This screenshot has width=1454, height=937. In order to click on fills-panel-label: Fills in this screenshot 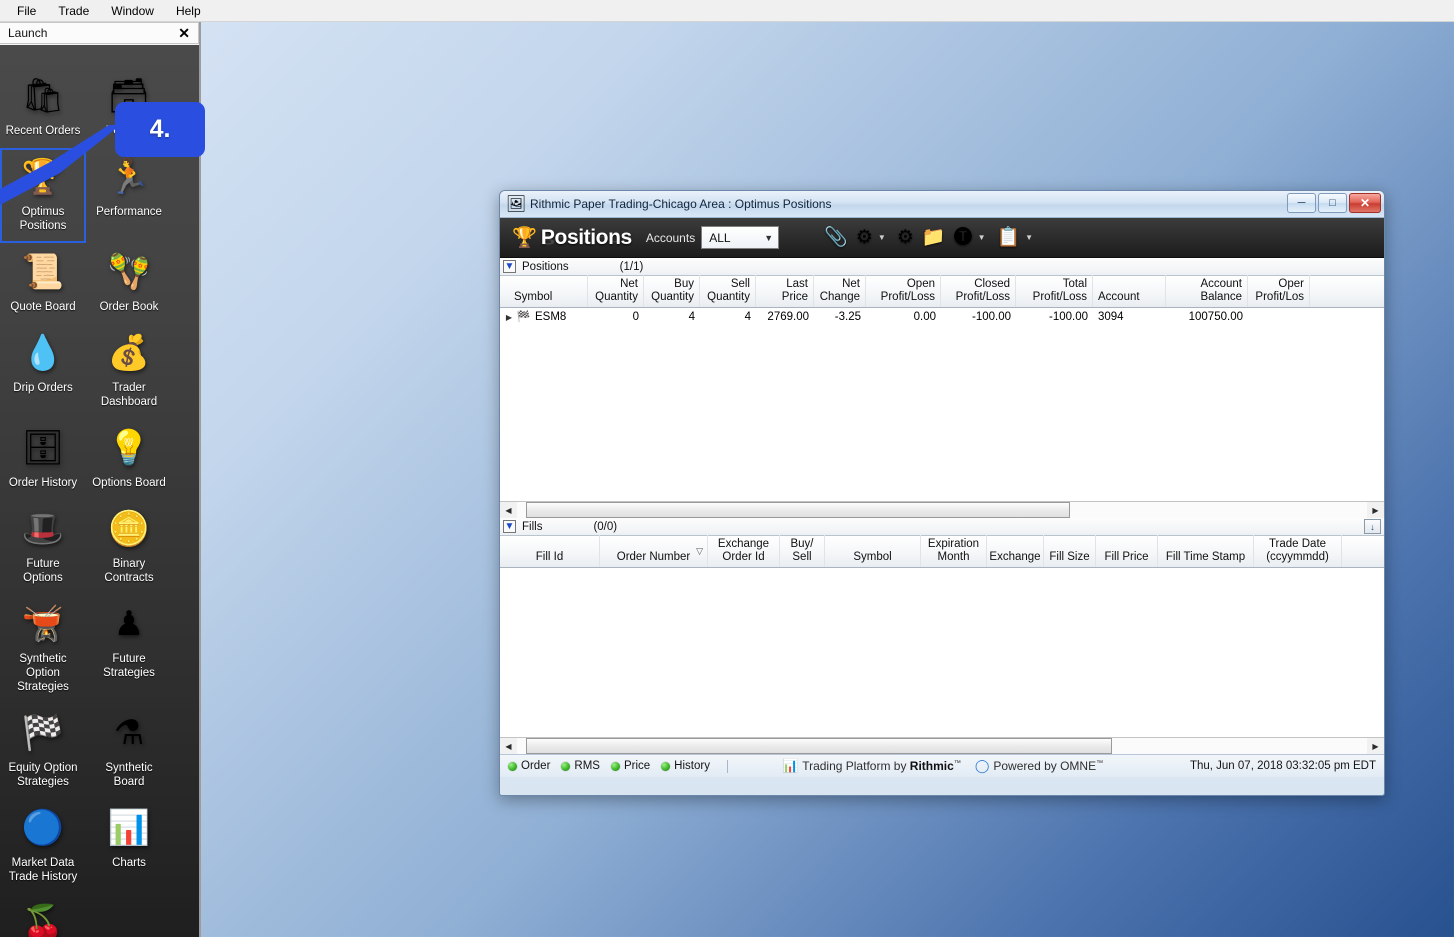, I will do `click(532, 526)`.